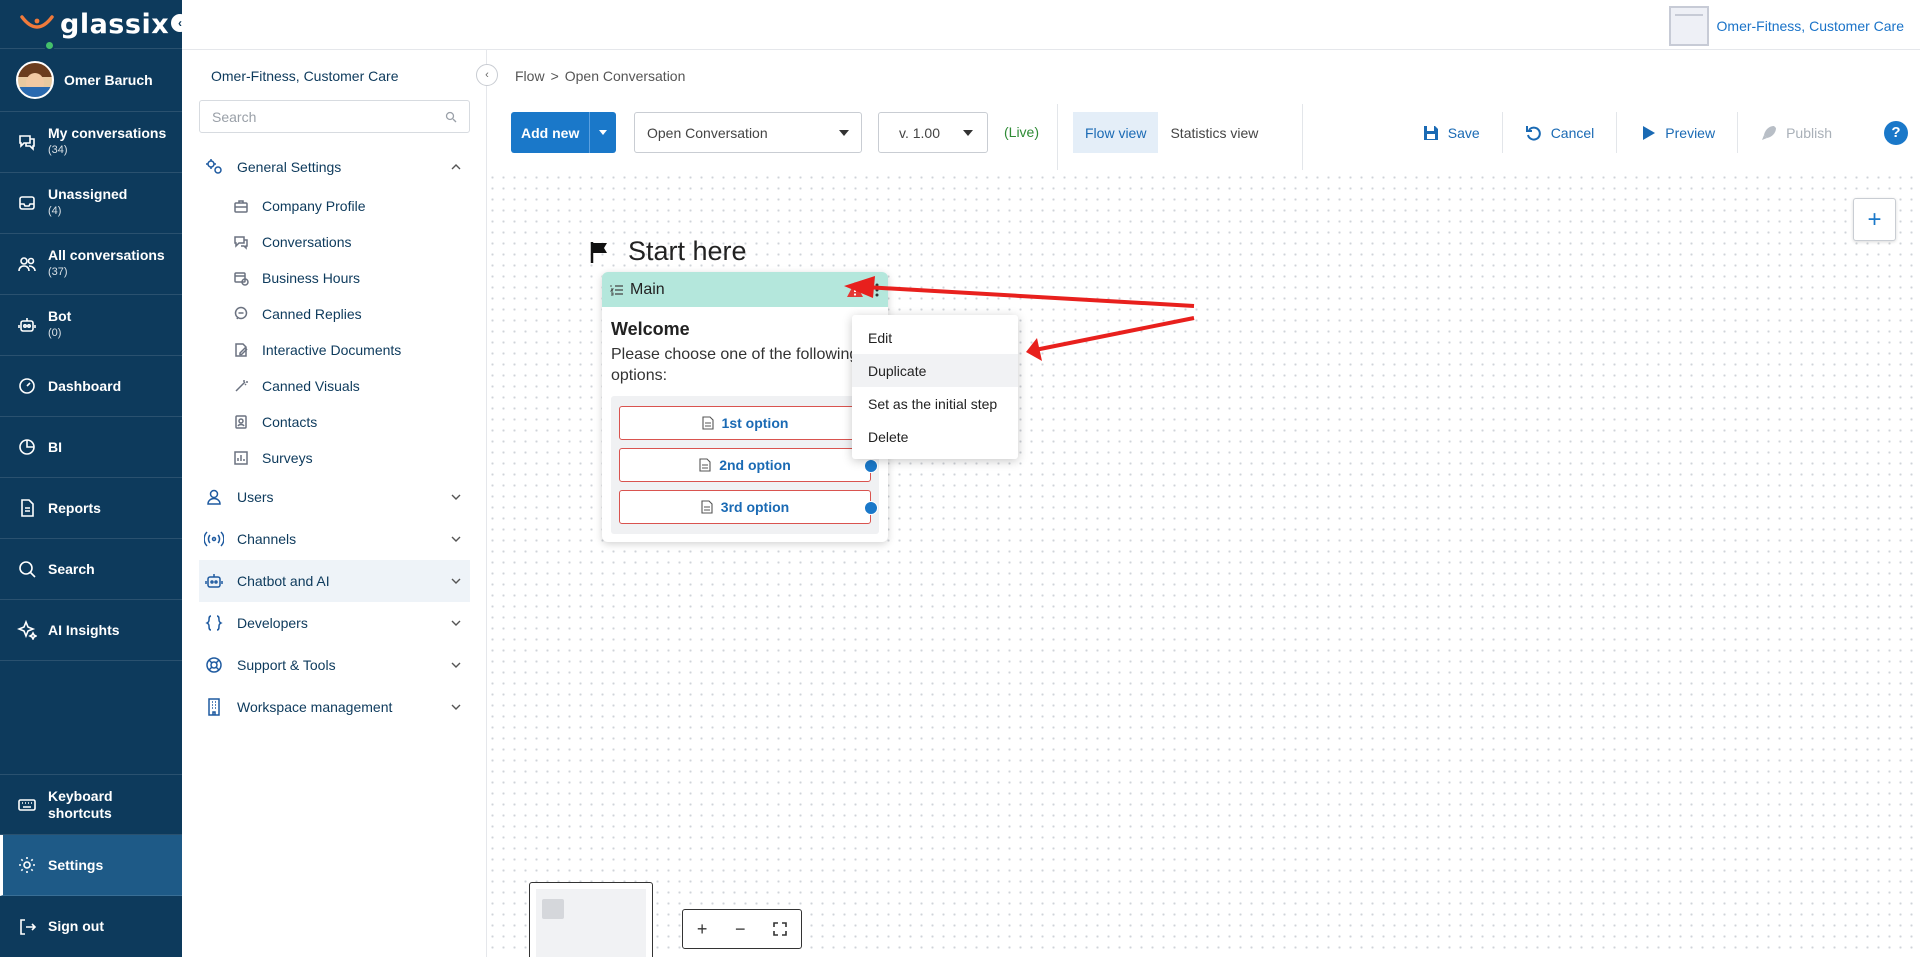 This screenshot has width=1920, height=957. I want to click on submenu-label: Canned Visuals, so click(311, 386).